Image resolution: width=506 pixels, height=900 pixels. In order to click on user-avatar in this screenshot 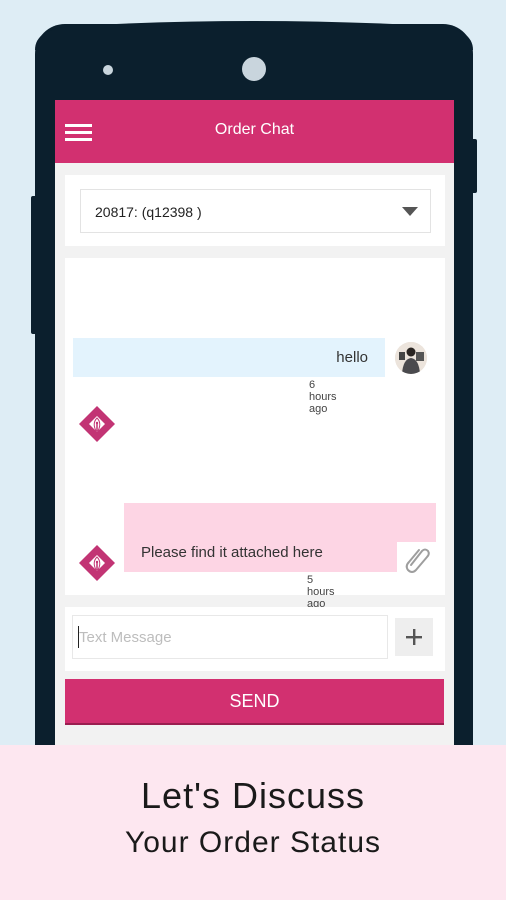, I will do `click(411, 358)`.